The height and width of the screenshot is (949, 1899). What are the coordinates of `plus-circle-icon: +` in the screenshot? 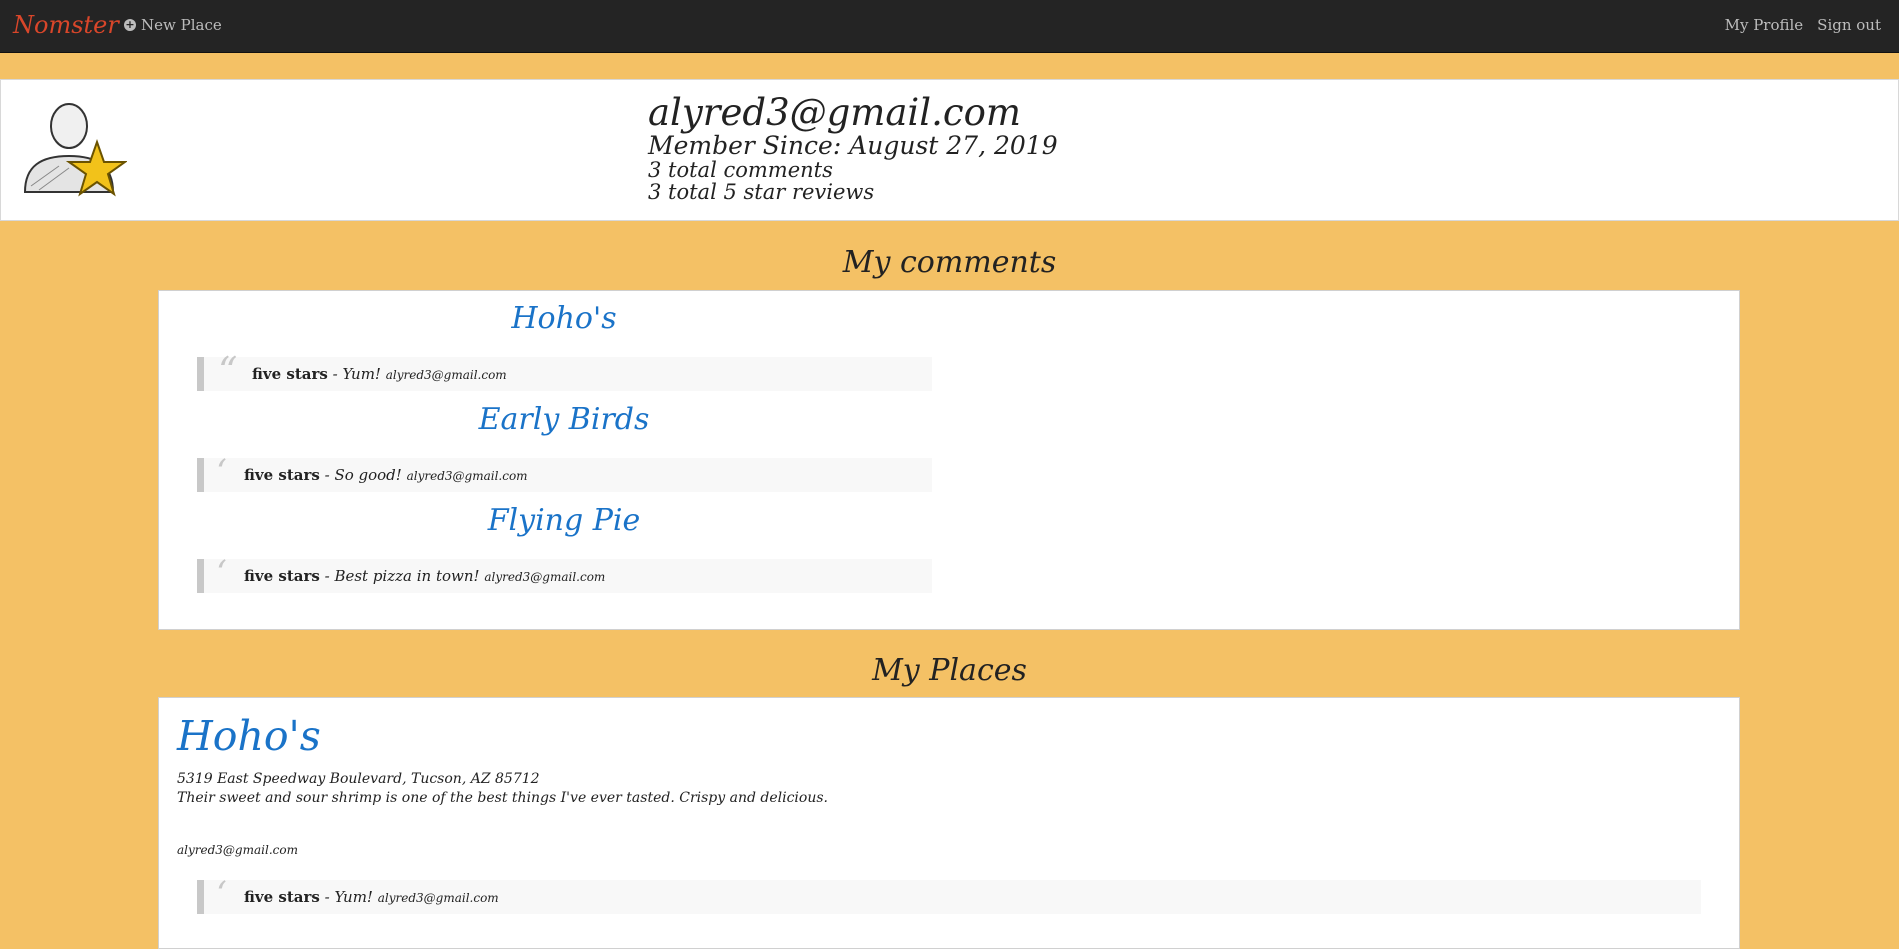 It's located at (130, 24).